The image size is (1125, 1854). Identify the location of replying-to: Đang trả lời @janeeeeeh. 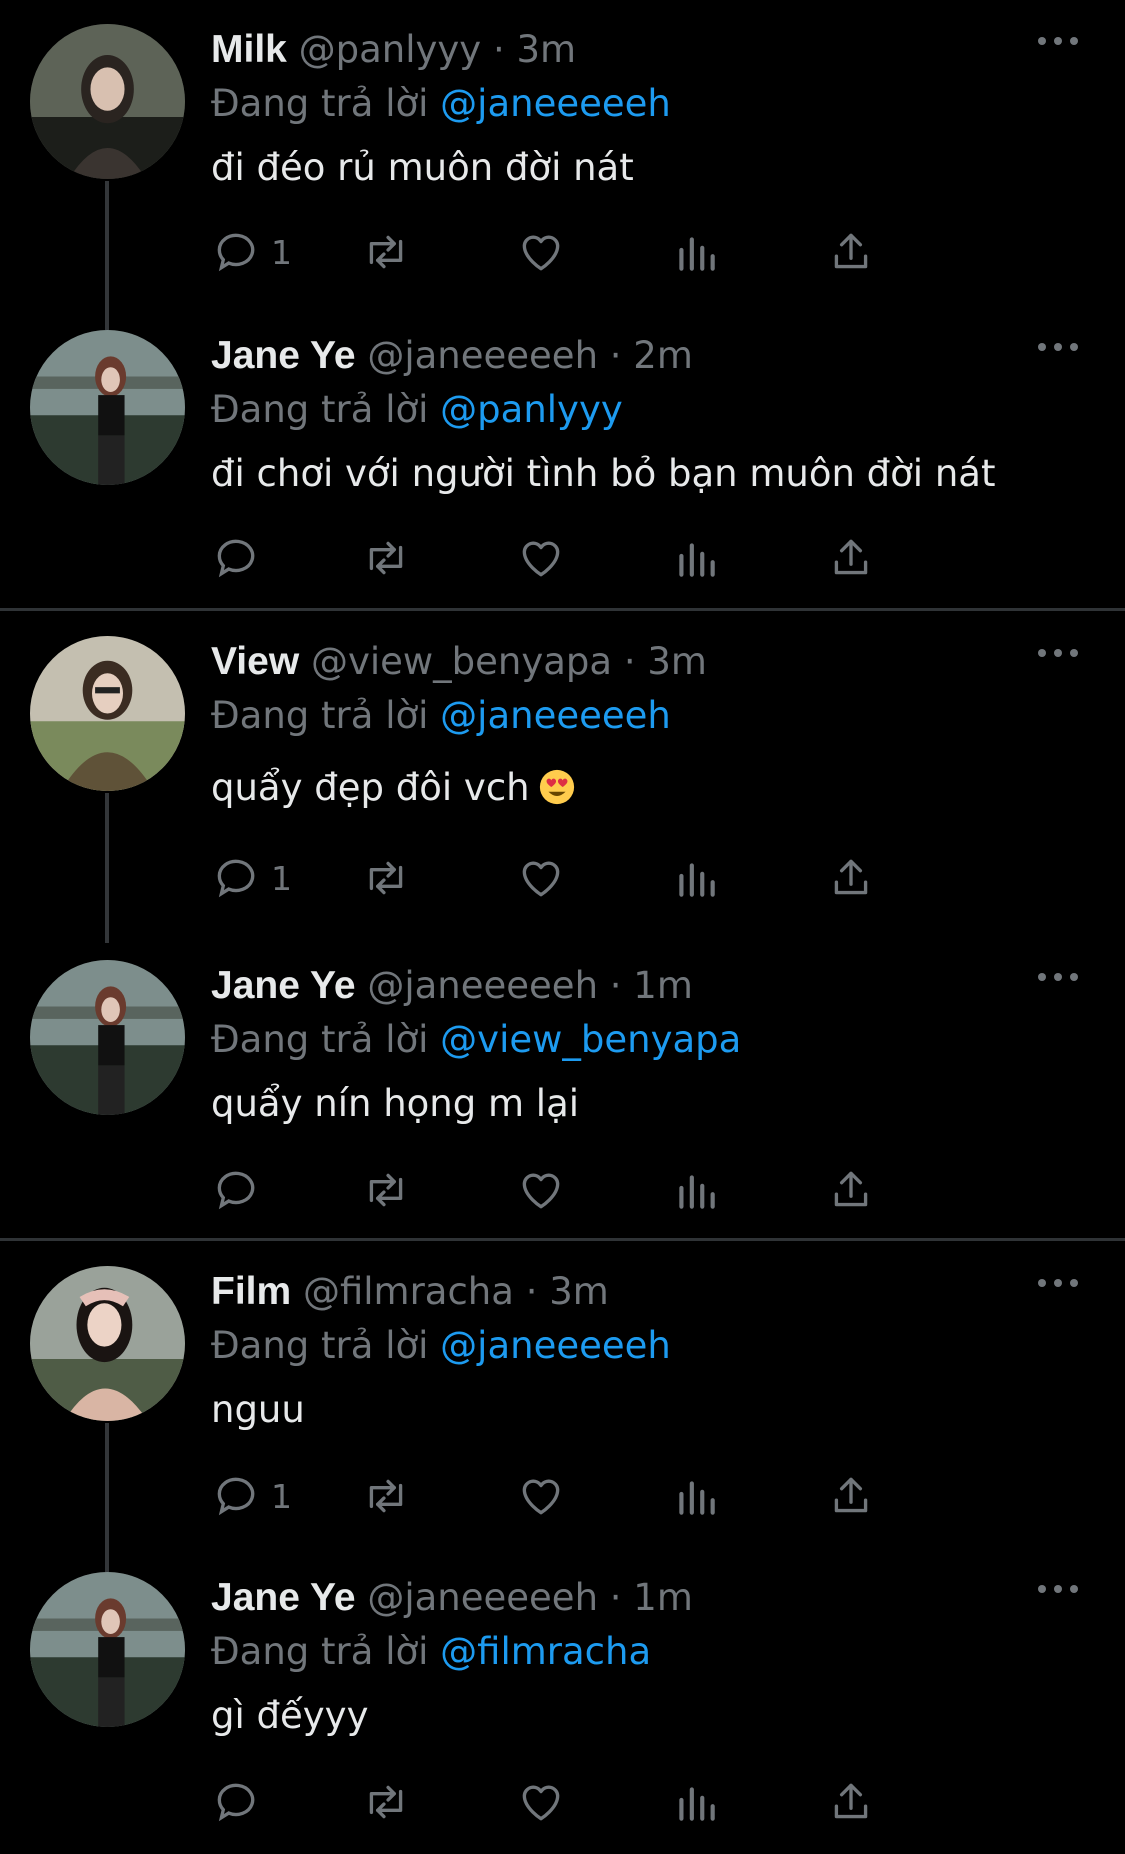
(441, 1346).